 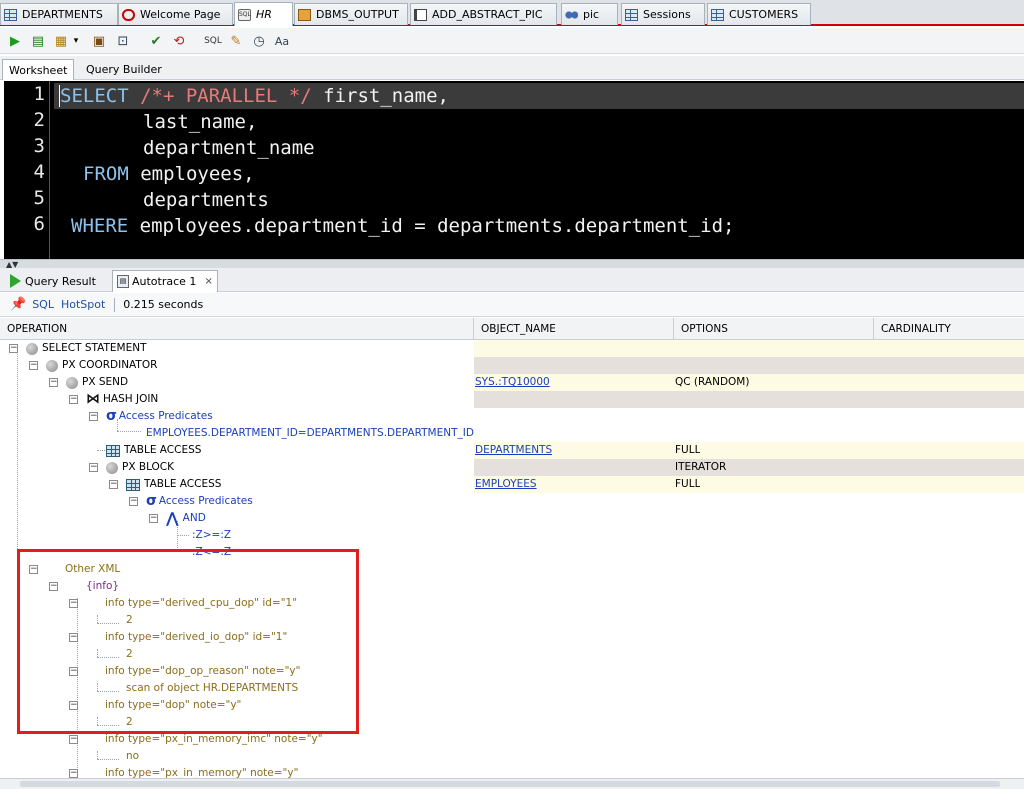 I want to click on tab-autotrace: ▤ Autotrace 1 ×, so click(x=165, y=281).